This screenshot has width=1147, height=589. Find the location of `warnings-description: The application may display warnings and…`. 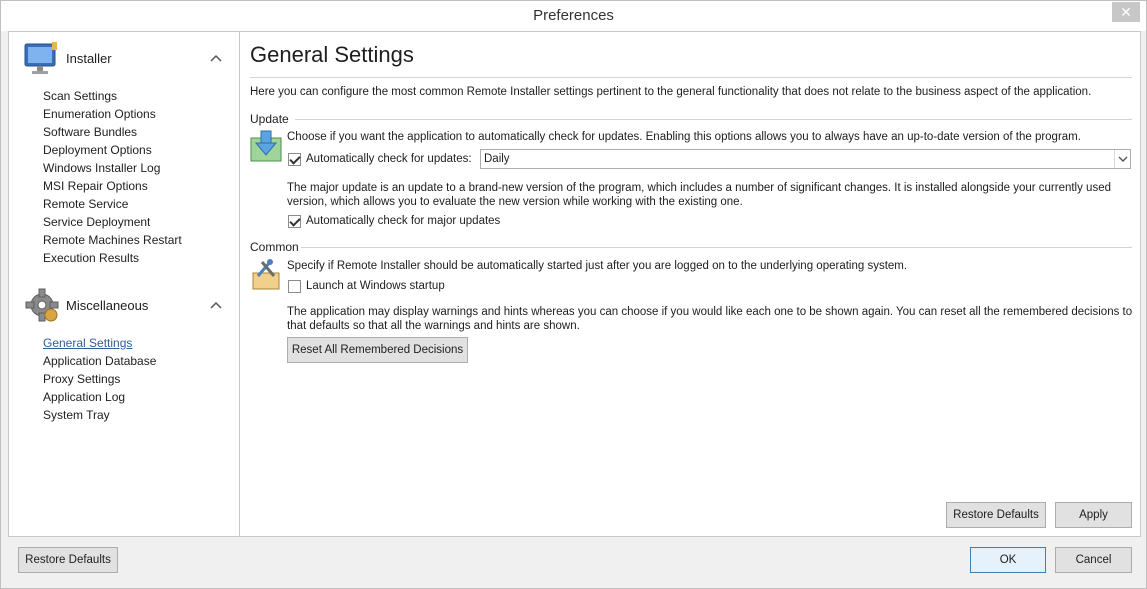

warnings-description: The application may display warnings and… is located at coordinates (710, 319).